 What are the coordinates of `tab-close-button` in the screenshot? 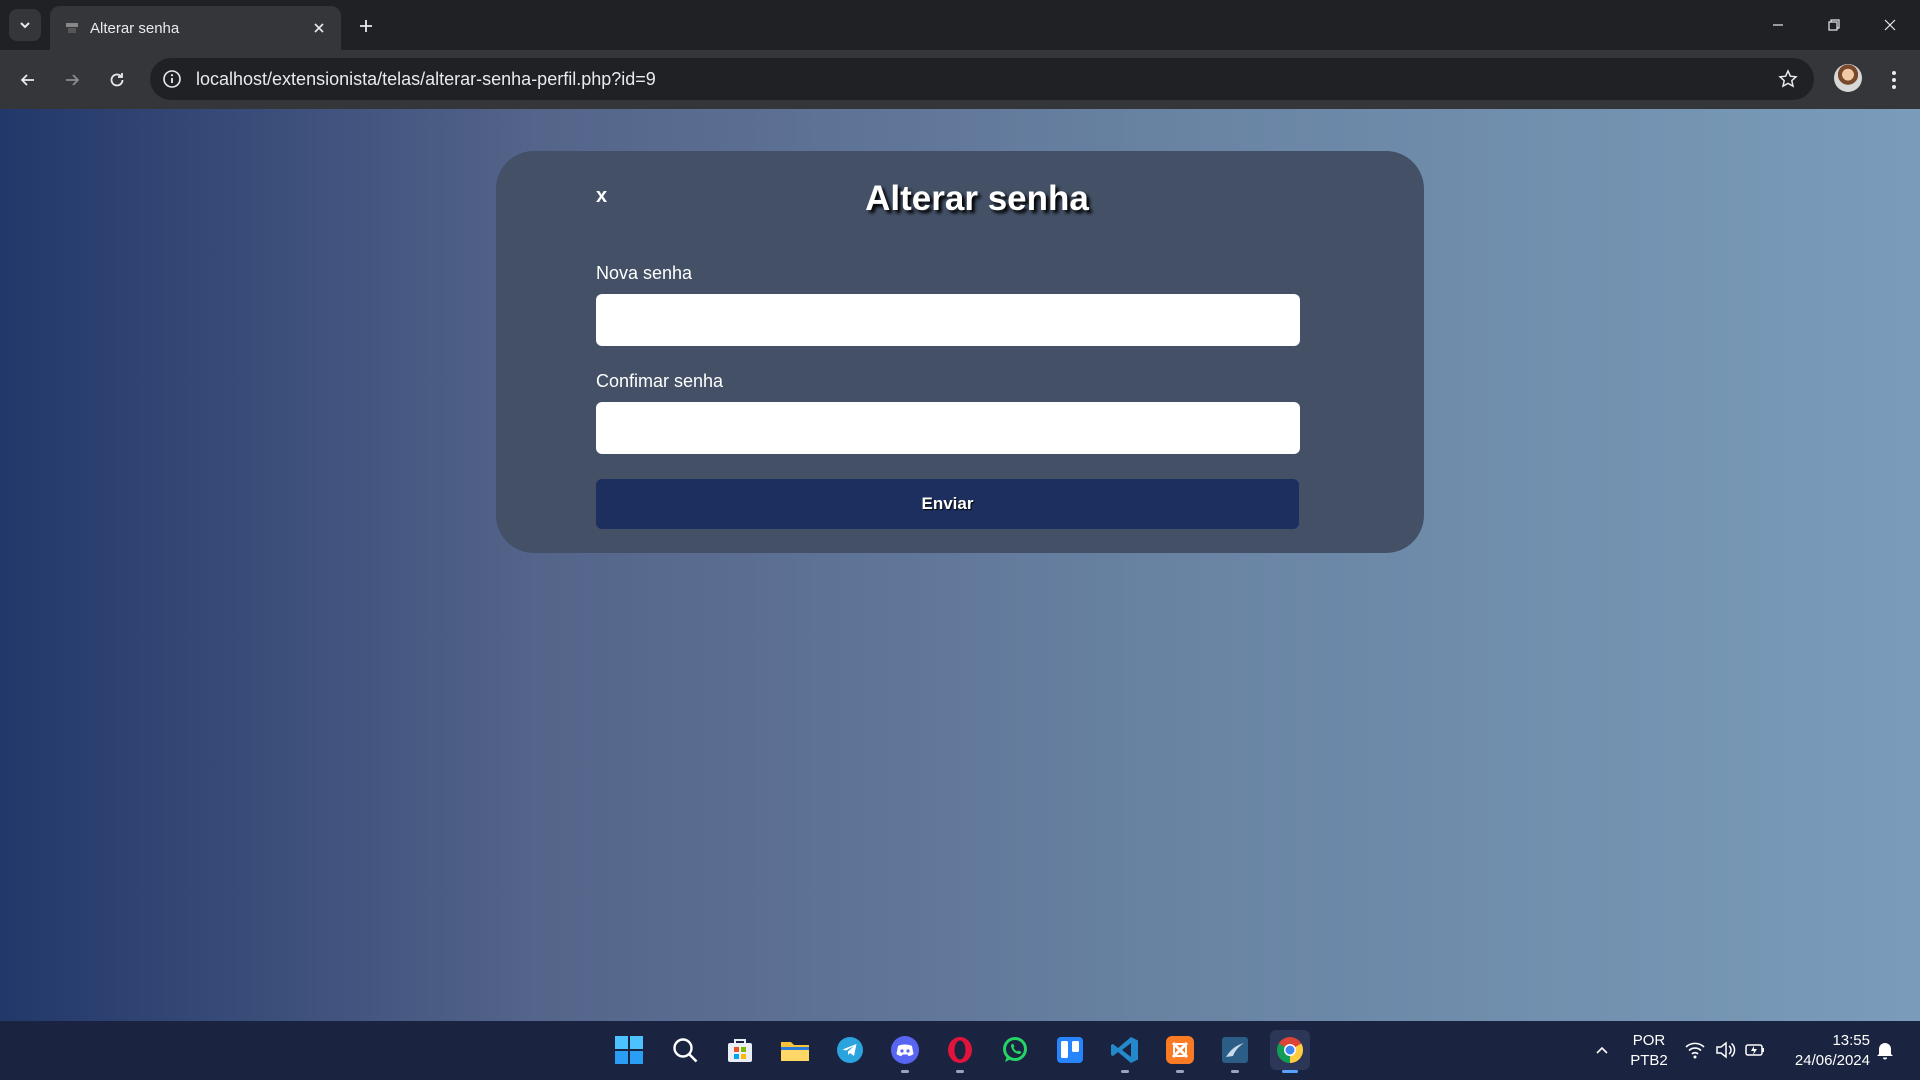 It's located at (319, 28).